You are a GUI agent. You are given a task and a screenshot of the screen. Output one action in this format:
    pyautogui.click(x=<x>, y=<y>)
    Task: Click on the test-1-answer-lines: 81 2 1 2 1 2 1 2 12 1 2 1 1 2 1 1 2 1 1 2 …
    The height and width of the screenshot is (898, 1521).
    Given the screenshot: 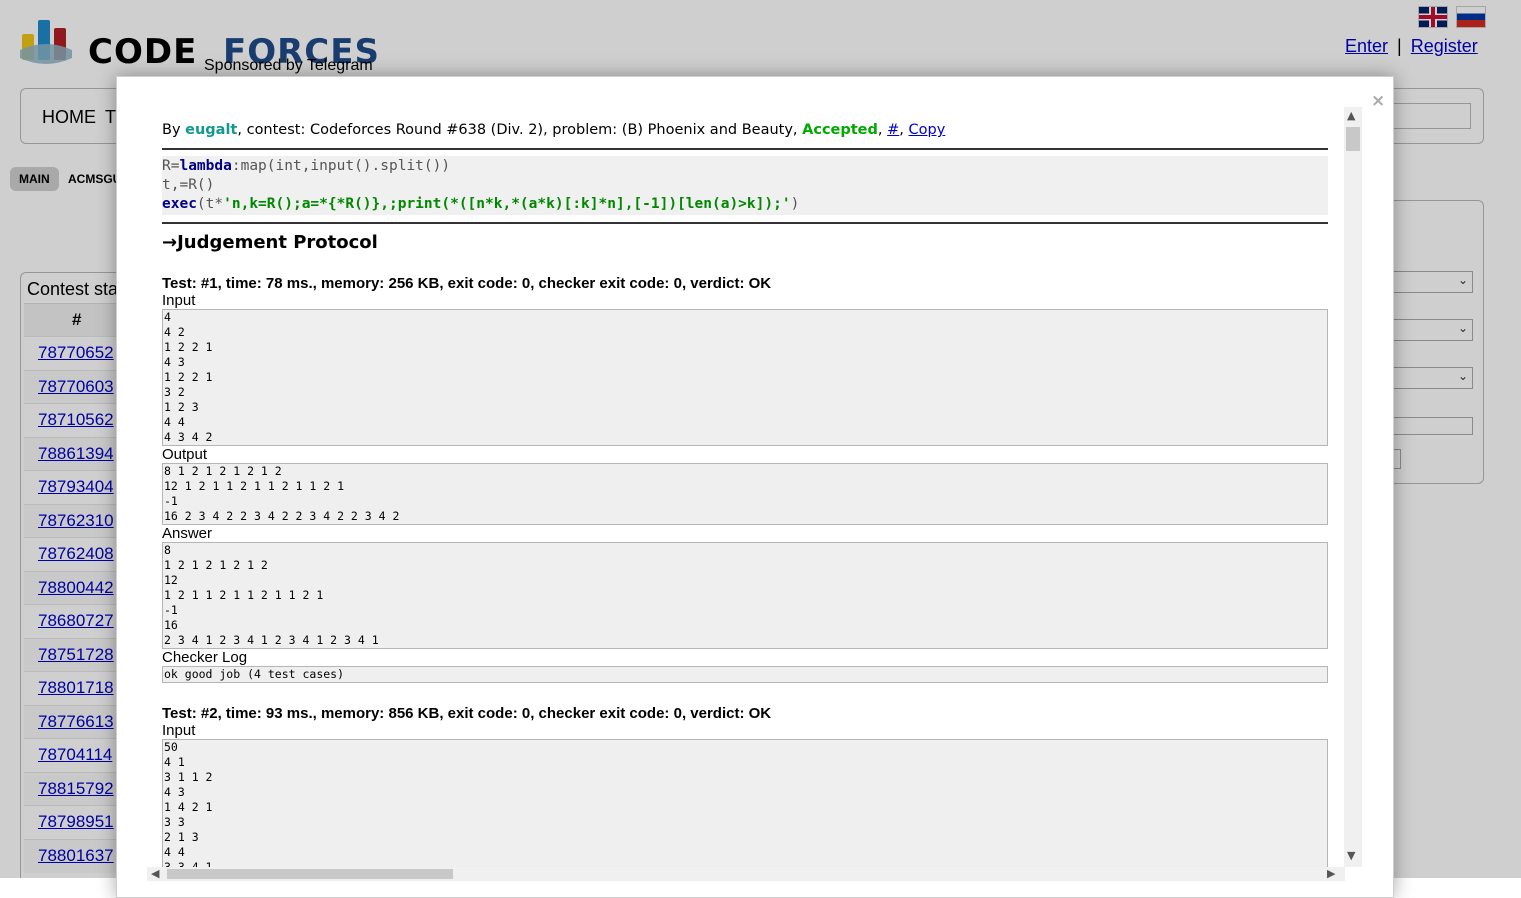 What is the action you would take?
    pyautogui.click(x=745, y=595)
    